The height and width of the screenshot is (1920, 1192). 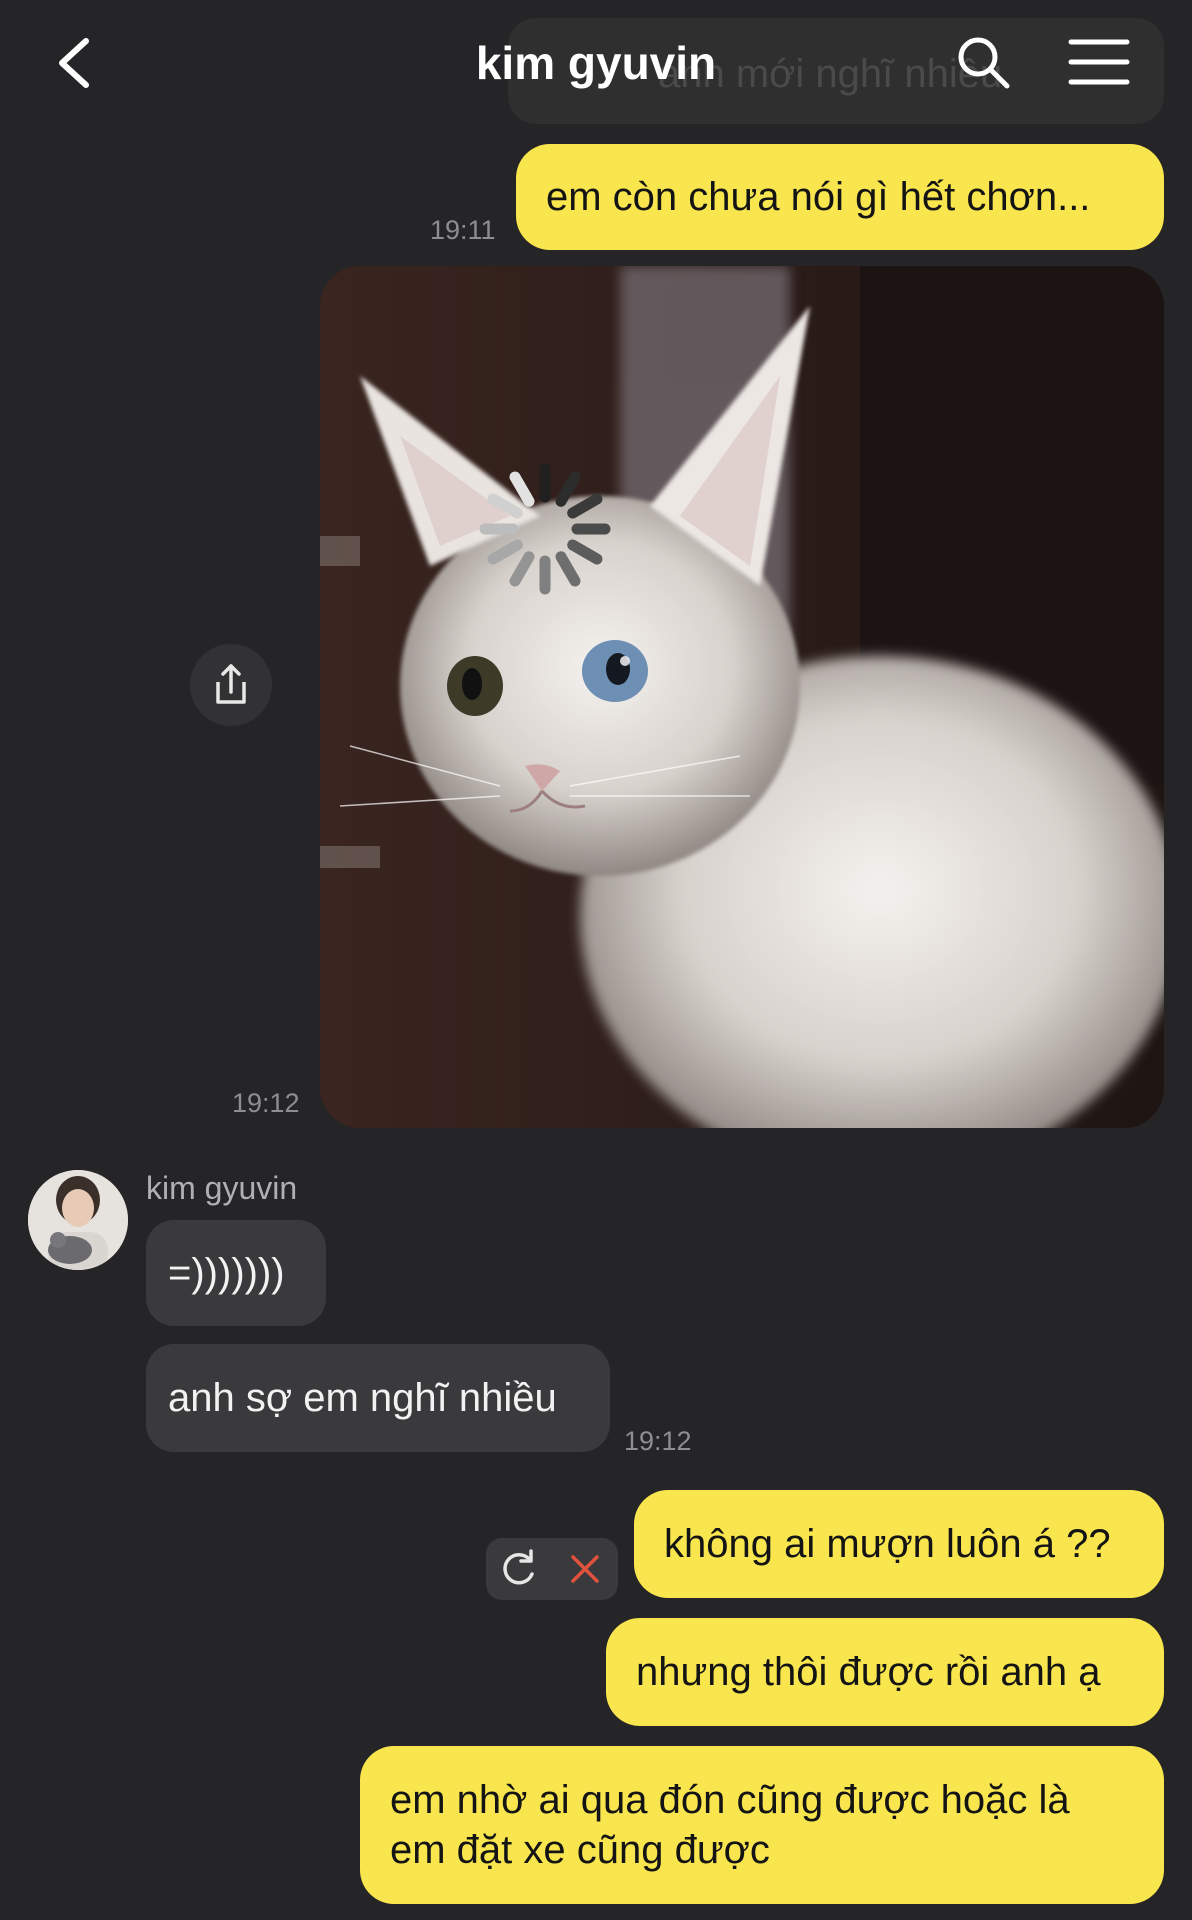 What do you see at coordinates (236, 1273) in the screenshot?
I see `their-message-bubble: =)))))))` at bounding box center [236, 1273].